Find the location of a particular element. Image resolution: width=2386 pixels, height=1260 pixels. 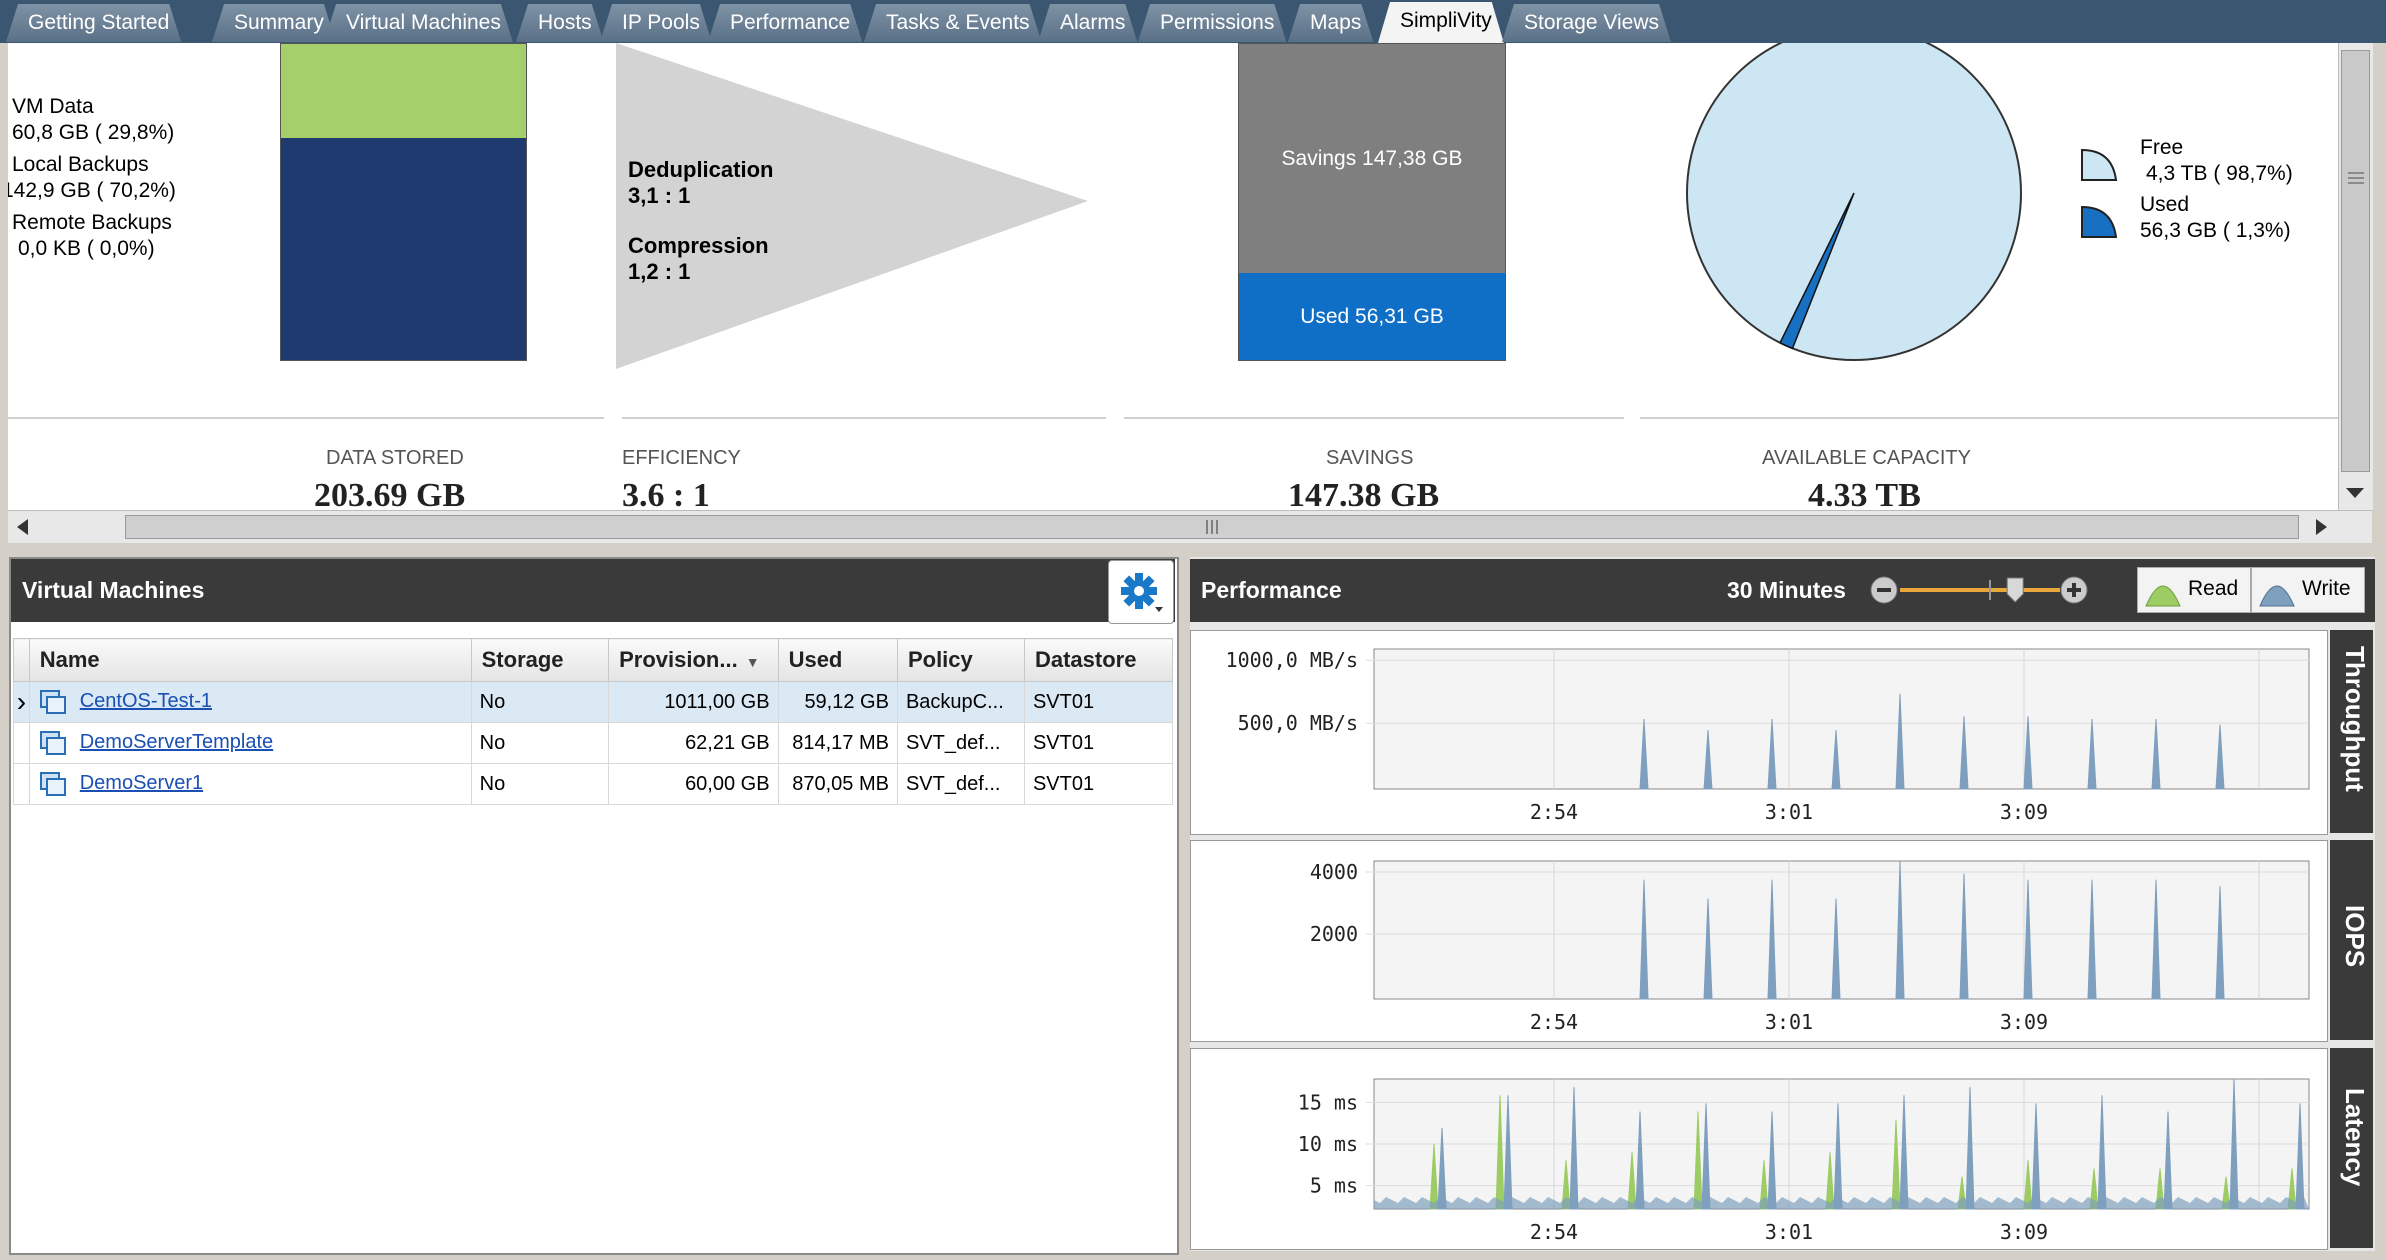

cell-expander: › is located at coordinates (21, 702).